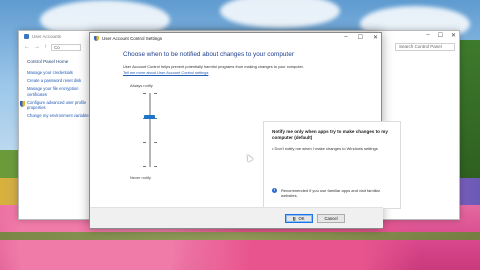 This screenshot has height=270, width=480. I want to click on control-panel-window-controls: – ☐ ✕, so click(441, 35).